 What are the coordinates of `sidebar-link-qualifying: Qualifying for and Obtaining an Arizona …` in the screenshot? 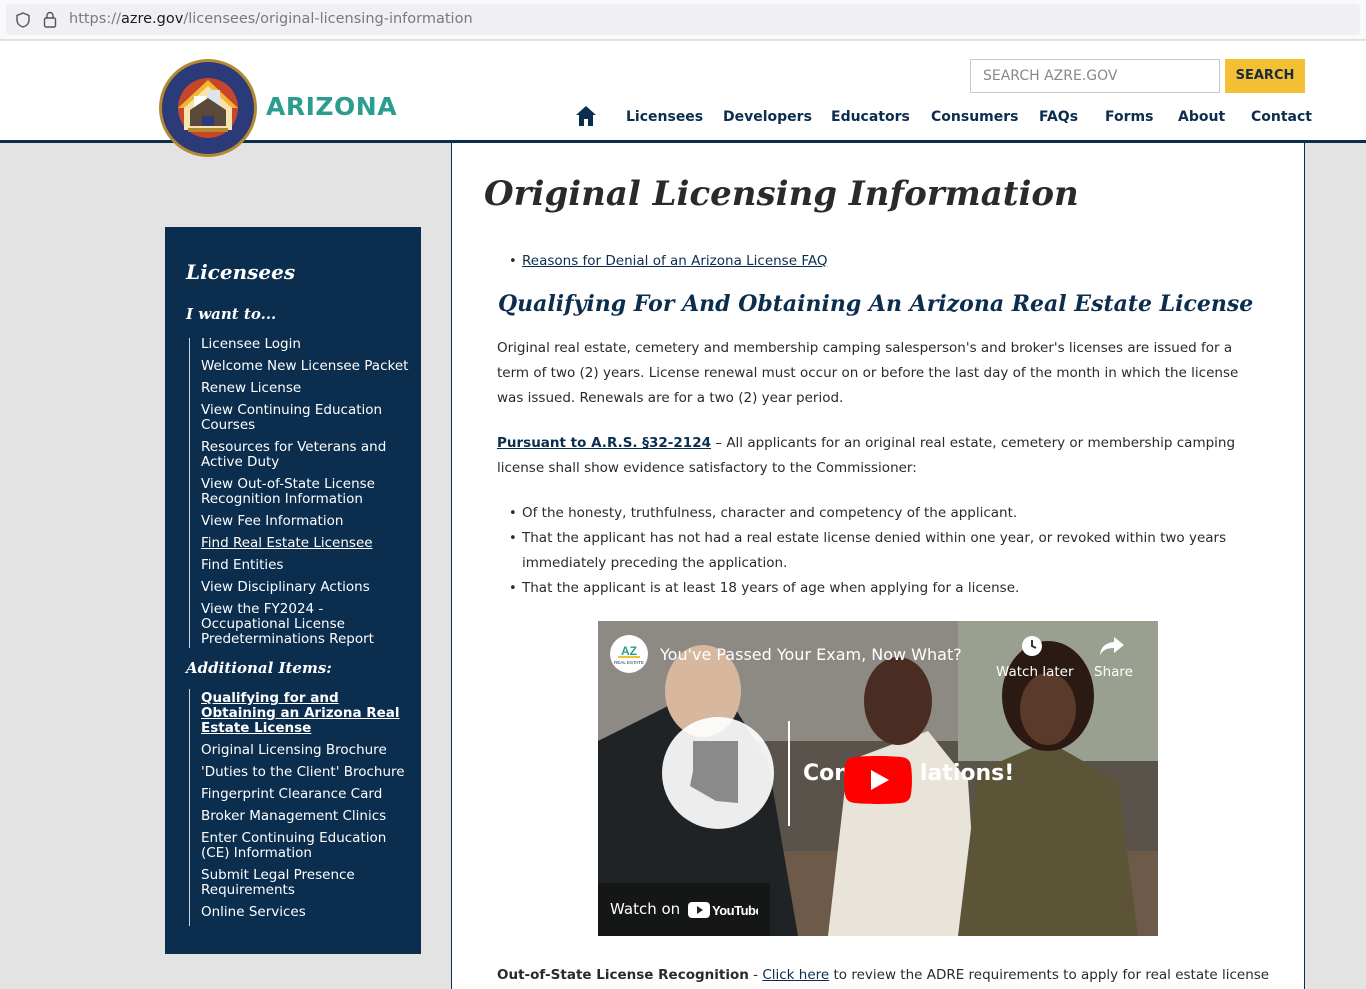 It's located at (306, 713).